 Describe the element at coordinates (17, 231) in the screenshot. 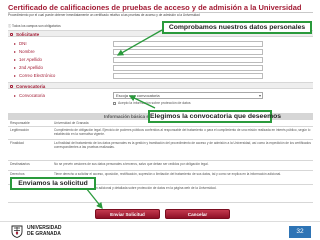

I see `university-crest-icon` at that location.